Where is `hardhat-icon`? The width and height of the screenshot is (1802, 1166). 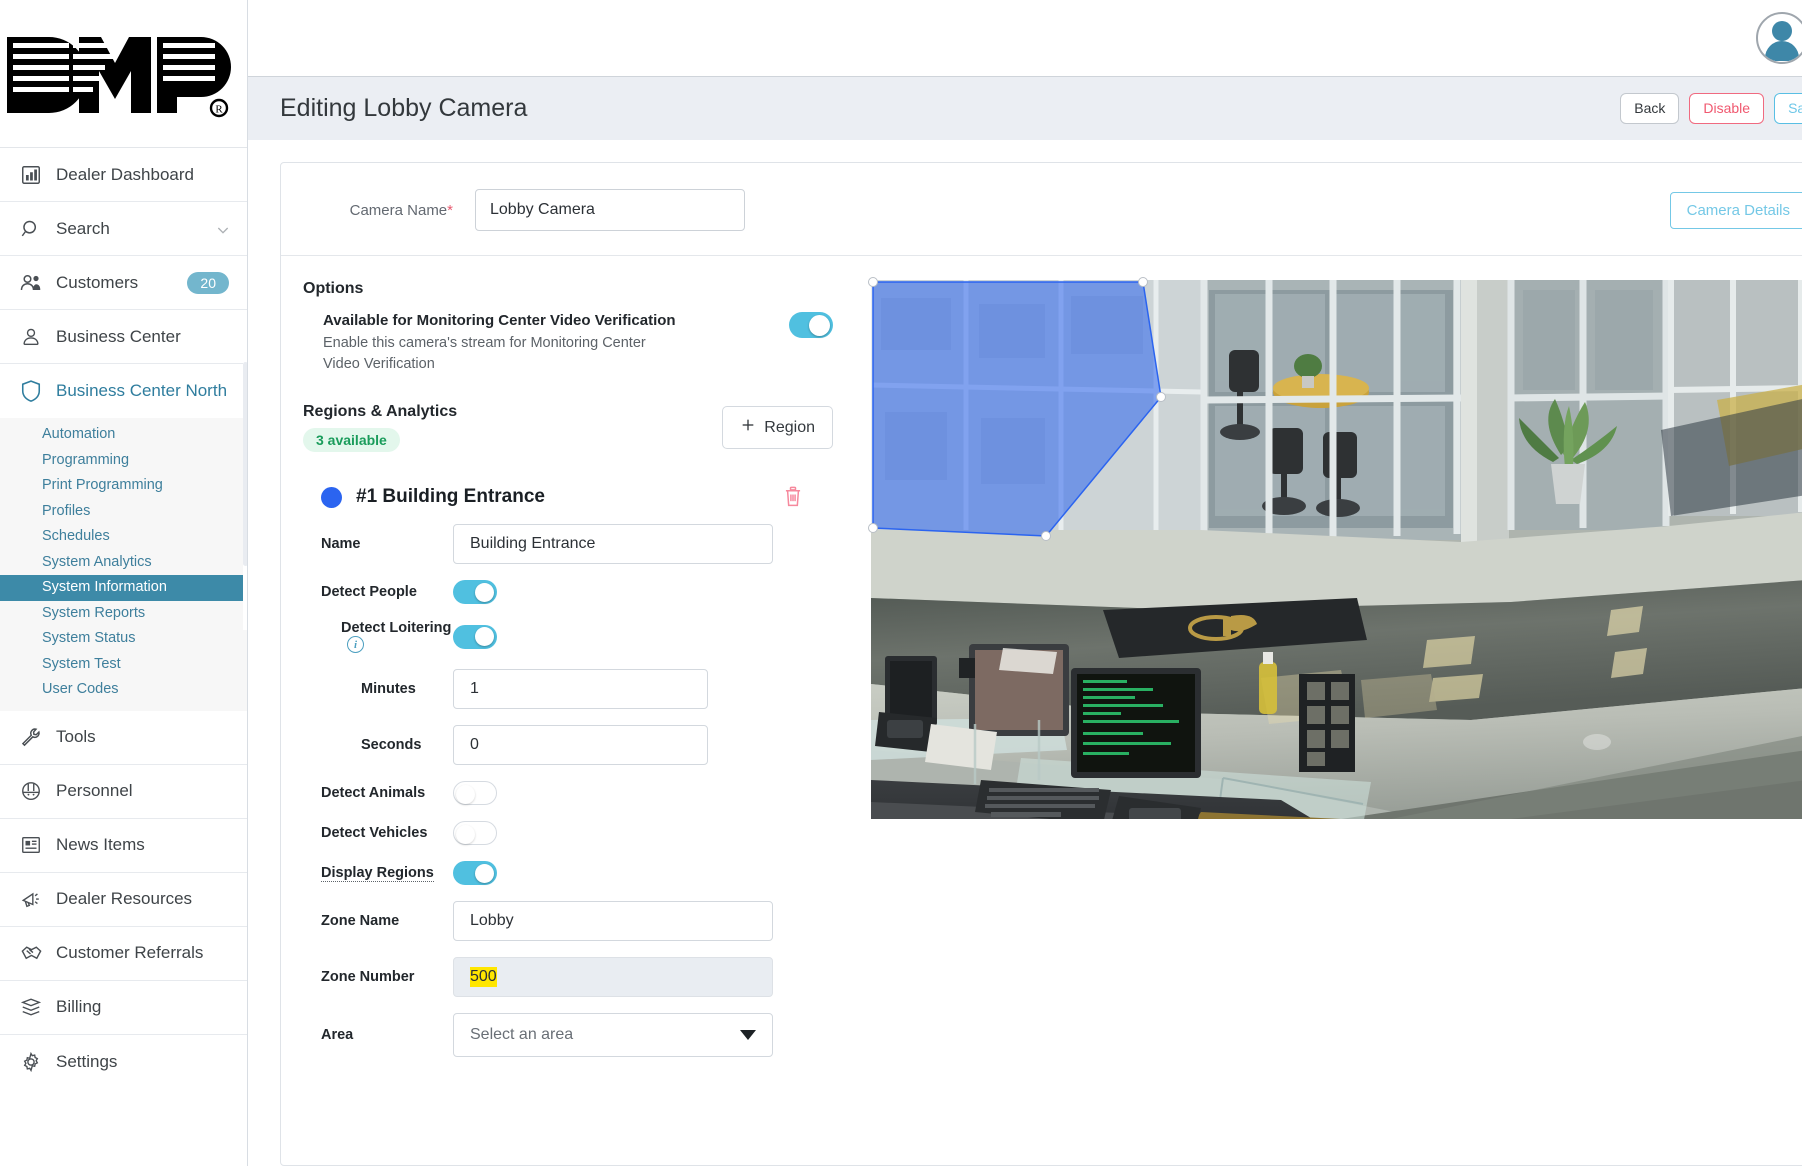 hardhat-icon is located at coordinates (31, 791).